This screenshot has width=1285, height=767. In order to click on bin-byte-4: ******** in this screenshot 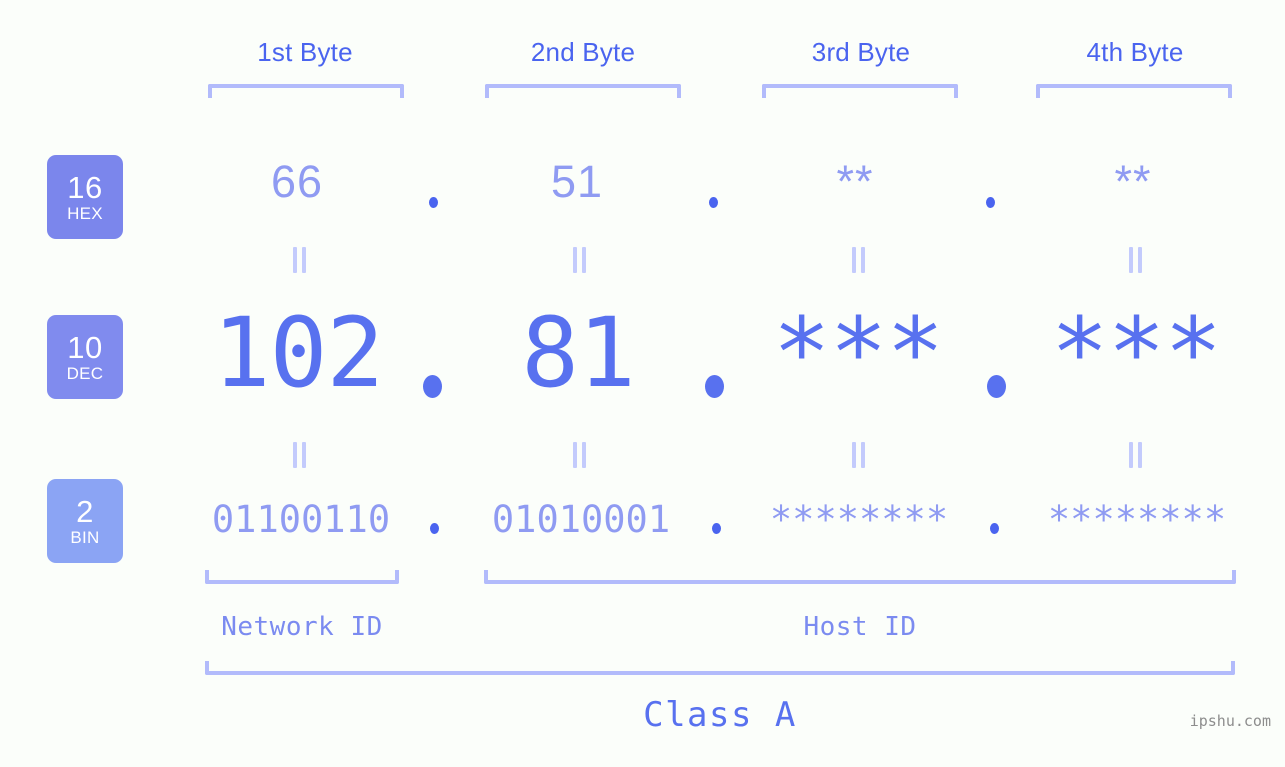, I will do `click(1137, 519)`.